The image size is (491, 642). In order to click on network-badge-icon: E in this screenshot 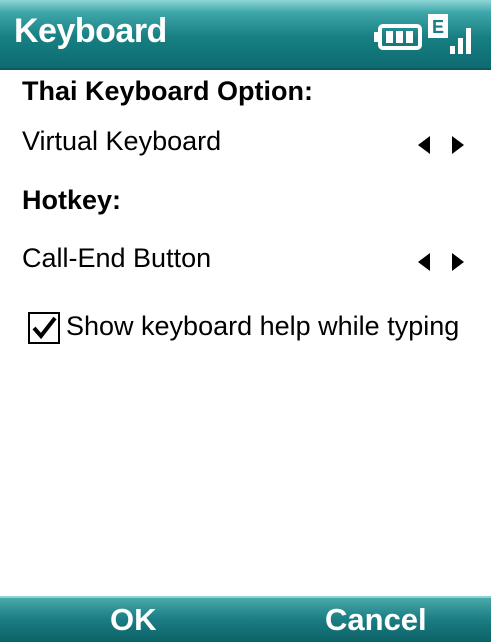, I will do `click(438, 26)`.